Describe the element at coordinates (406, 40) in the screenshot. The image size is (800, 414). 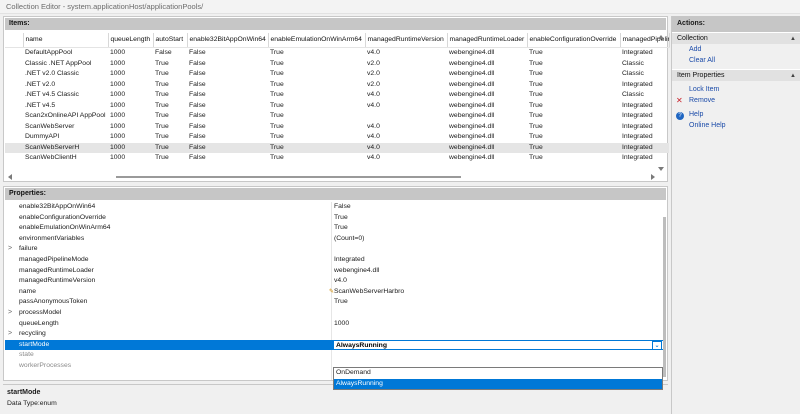
I see `column-header: managedRuntimeVersion` at that location.